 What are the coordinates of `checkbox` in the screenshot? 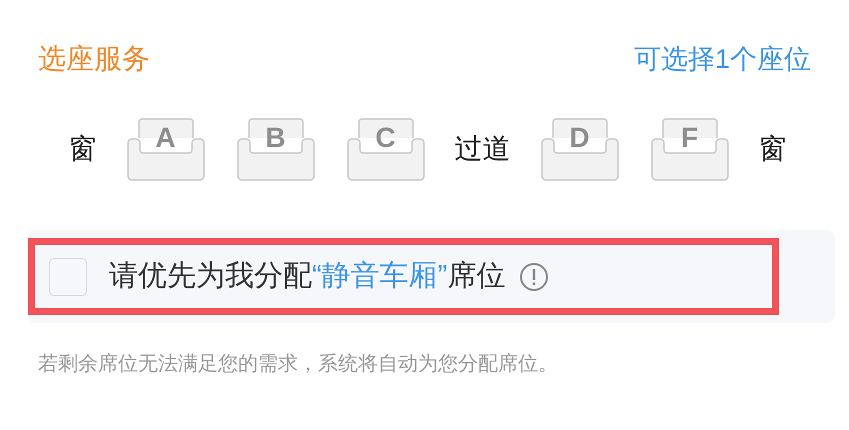 It's located at (68, 277).